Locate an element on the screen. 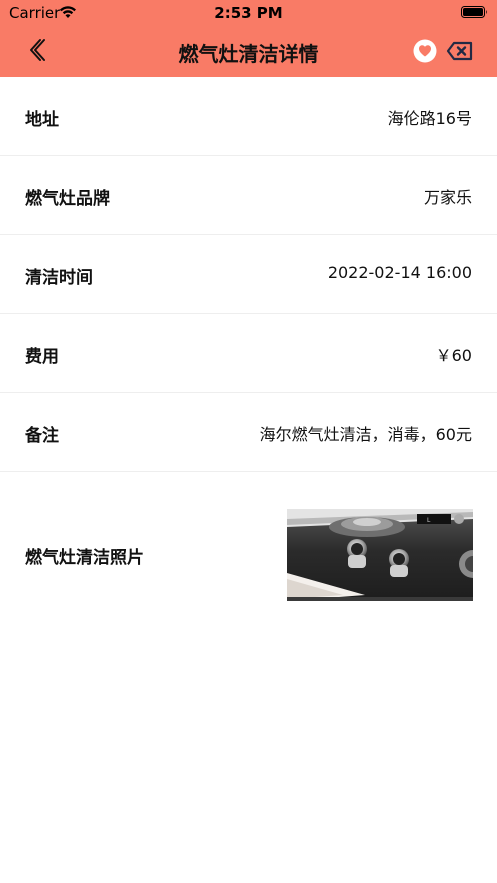  header: Carrier 2:53 PM 燃气灶清洁详情 is located at coordinates (248, 38).